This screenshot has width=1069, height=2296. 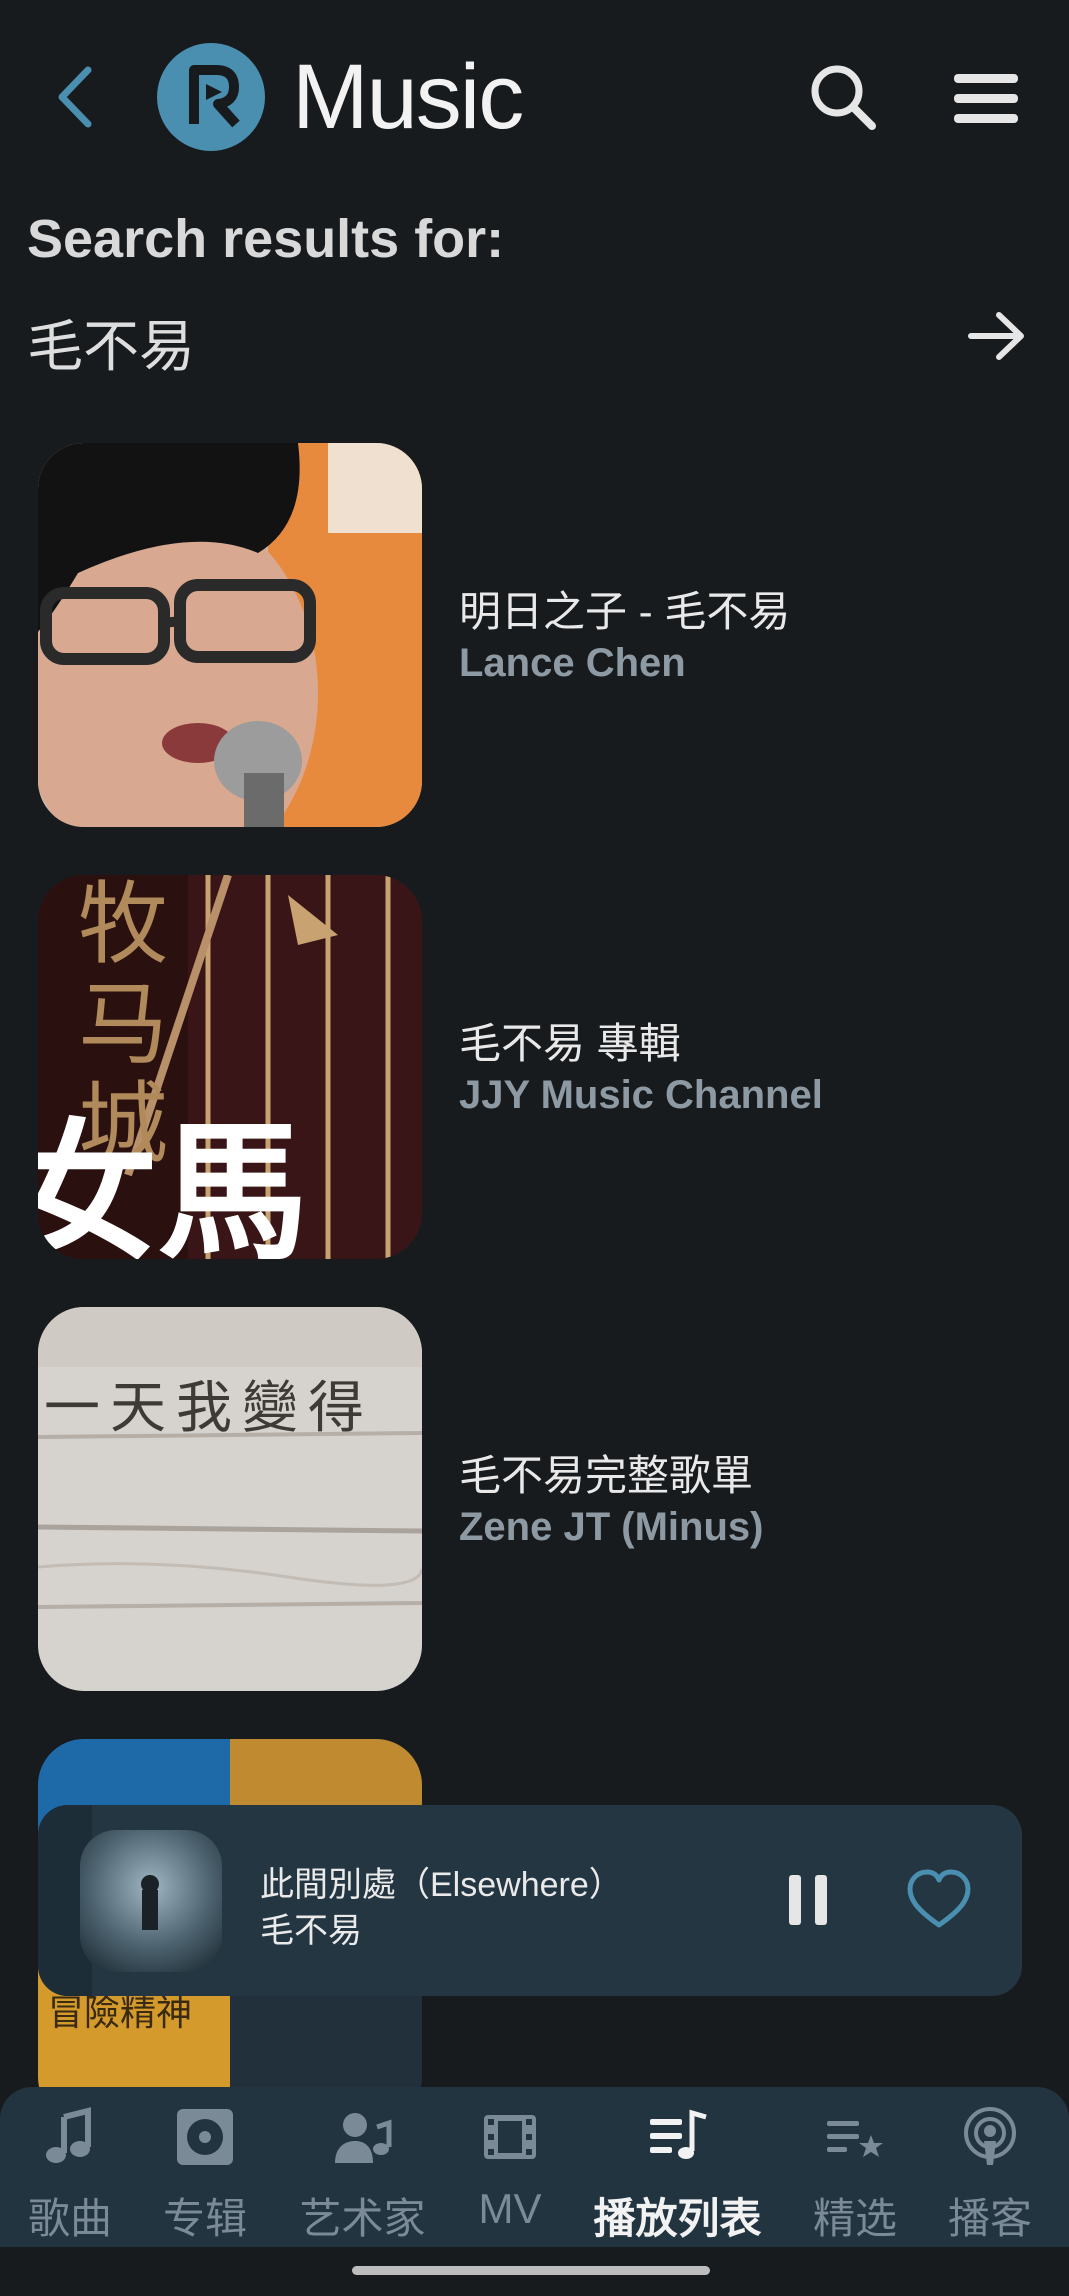 I want to click on result-channel: Zene JT (Minus), so click(x=611, y=1527).